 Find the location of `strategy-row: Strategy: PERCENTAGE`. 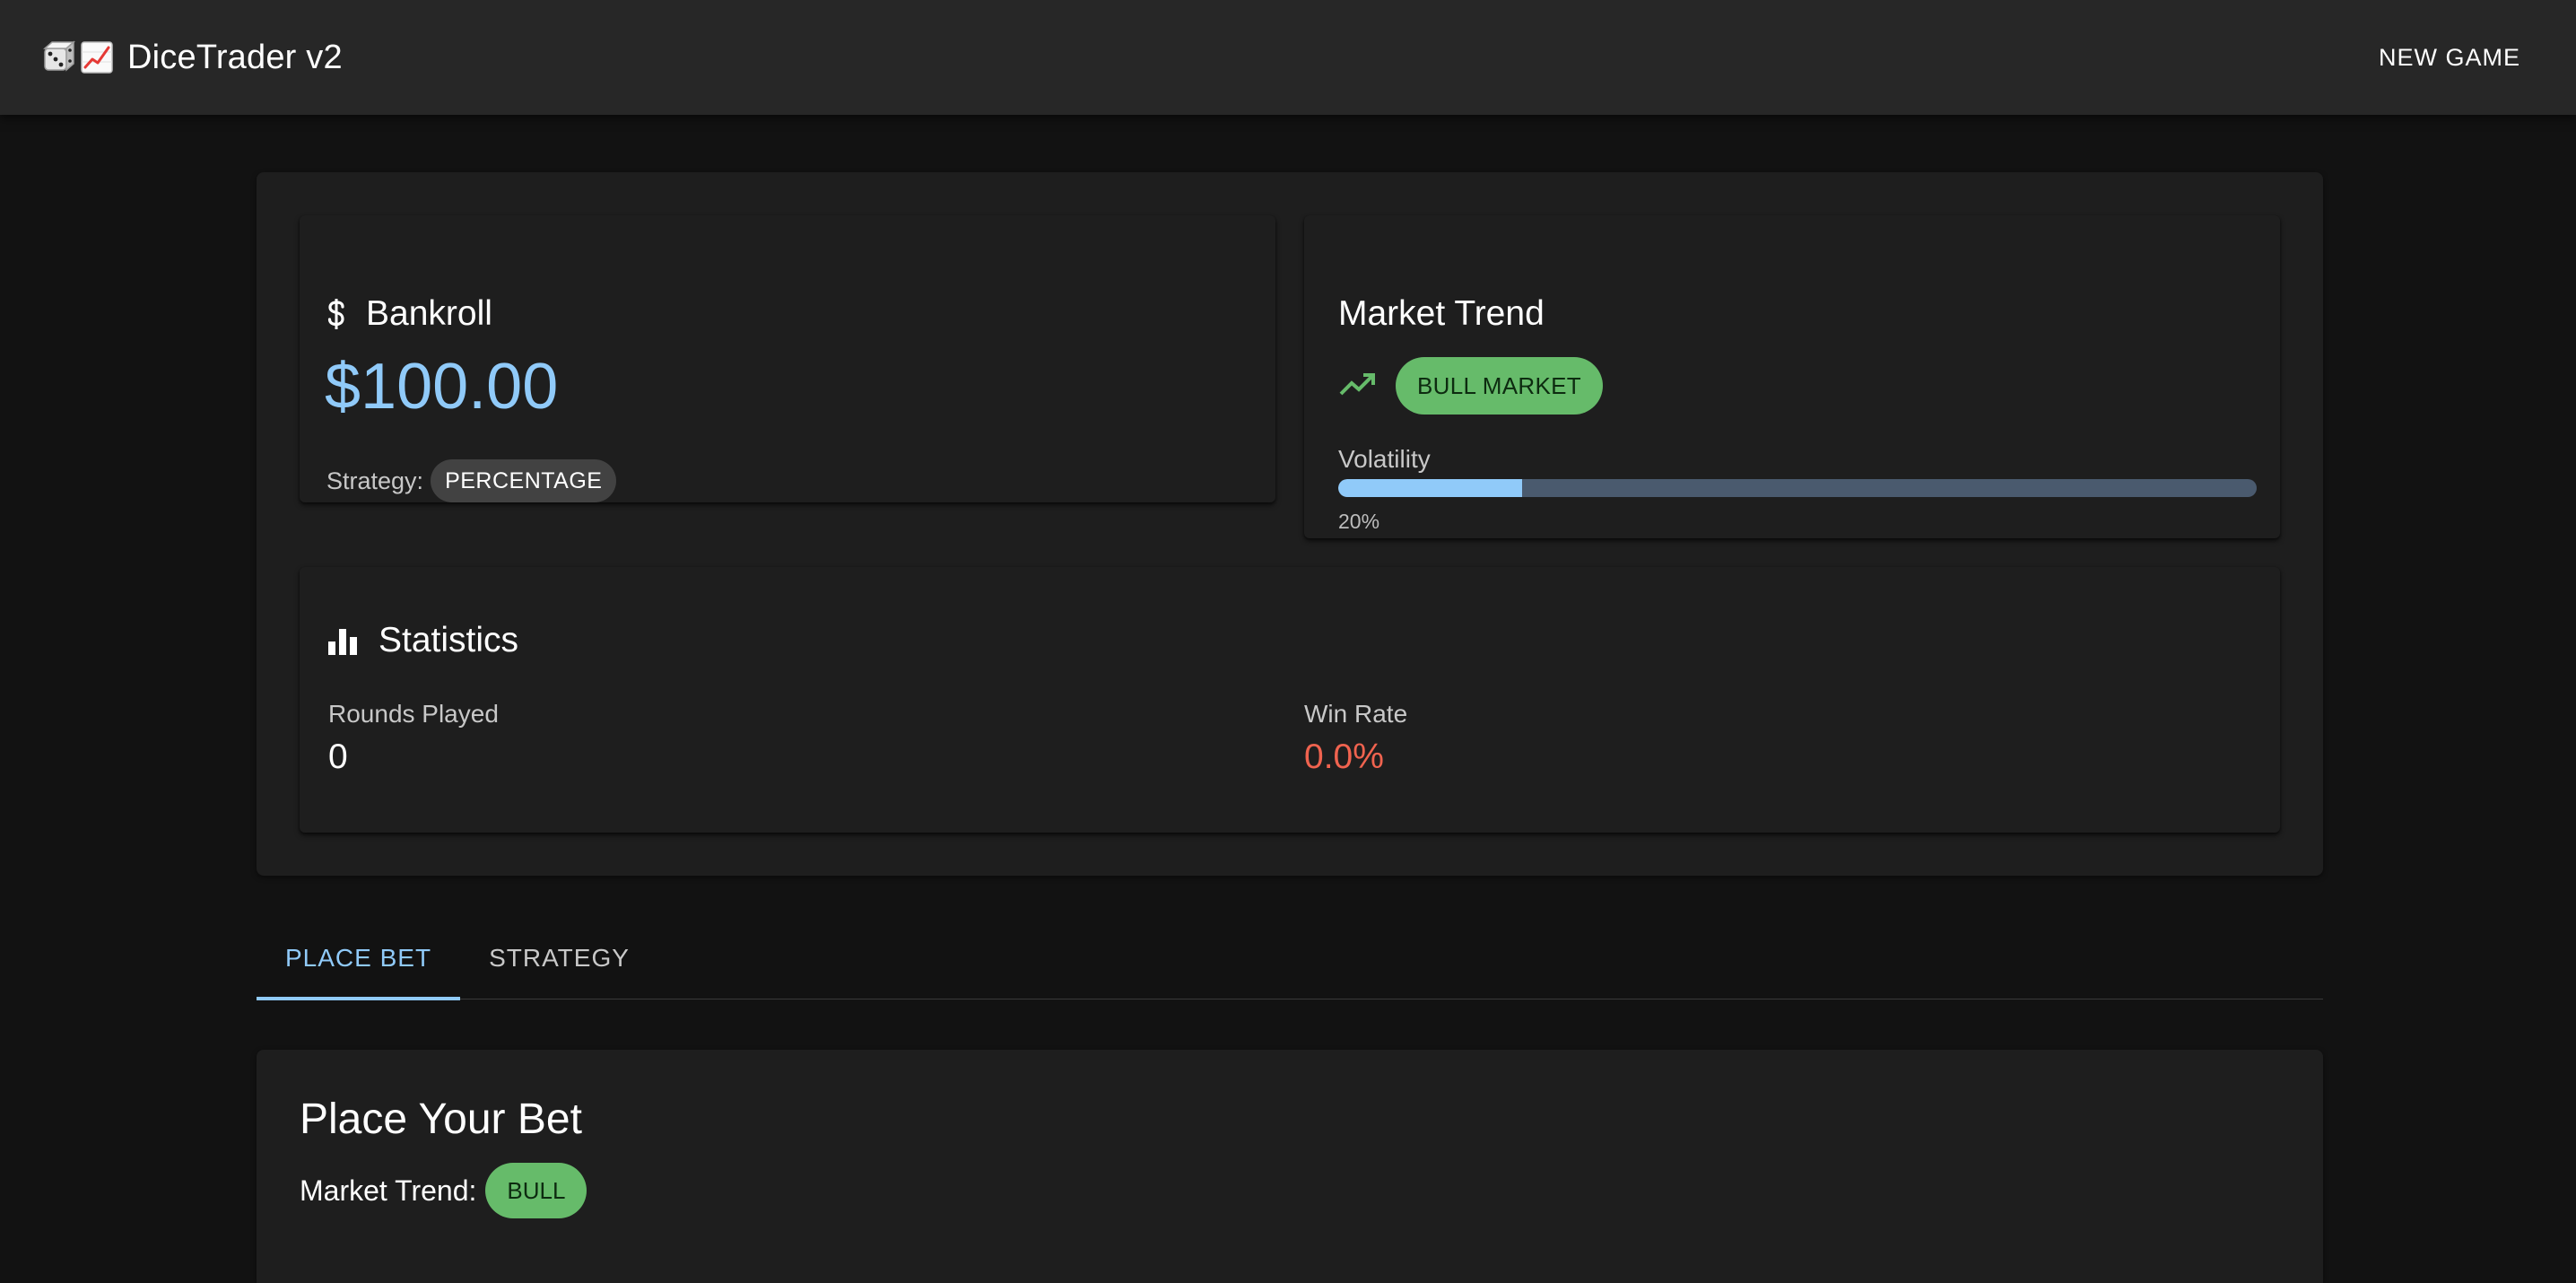

strategy-row: Strategy: PERCENTAGE is located at coordinates (471, 480).